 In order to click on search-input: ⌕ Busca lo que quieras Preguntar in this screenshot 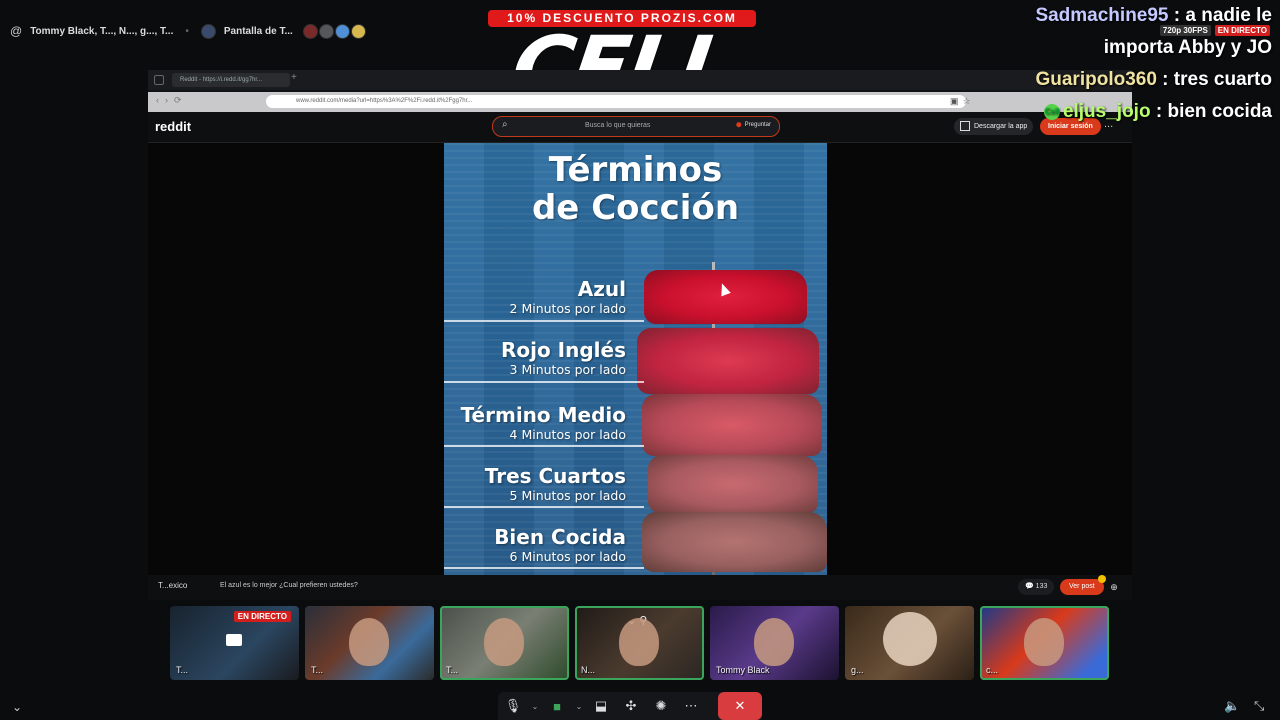, I will do `click(636, 126)`.